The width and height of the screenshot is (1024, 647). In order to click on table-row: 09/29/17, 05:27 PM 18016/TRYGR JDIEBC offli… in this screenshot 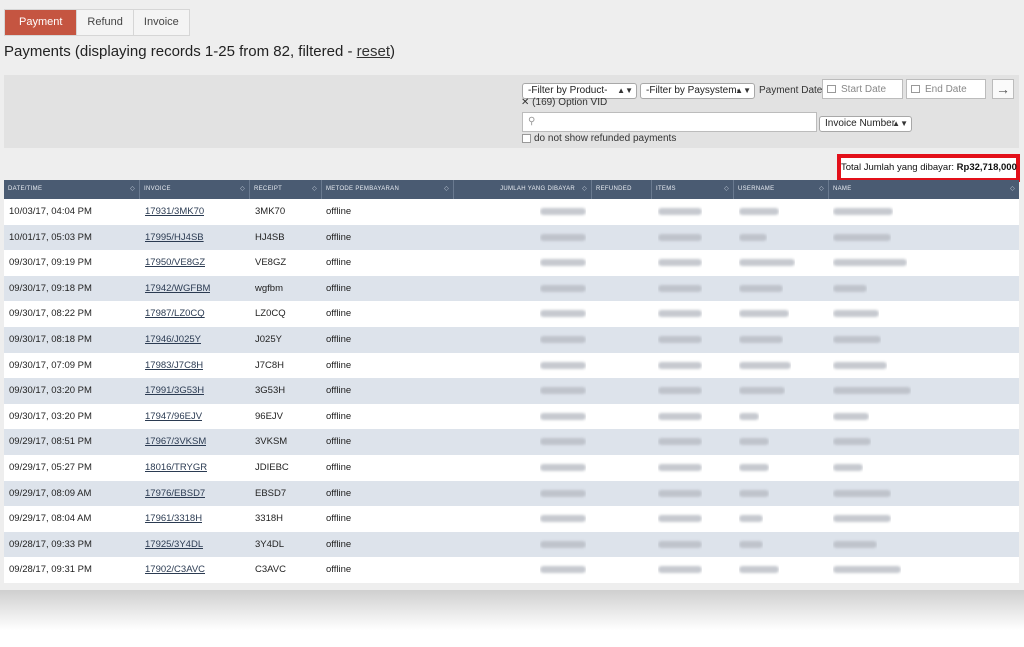, I will do `click(511, 467)`.